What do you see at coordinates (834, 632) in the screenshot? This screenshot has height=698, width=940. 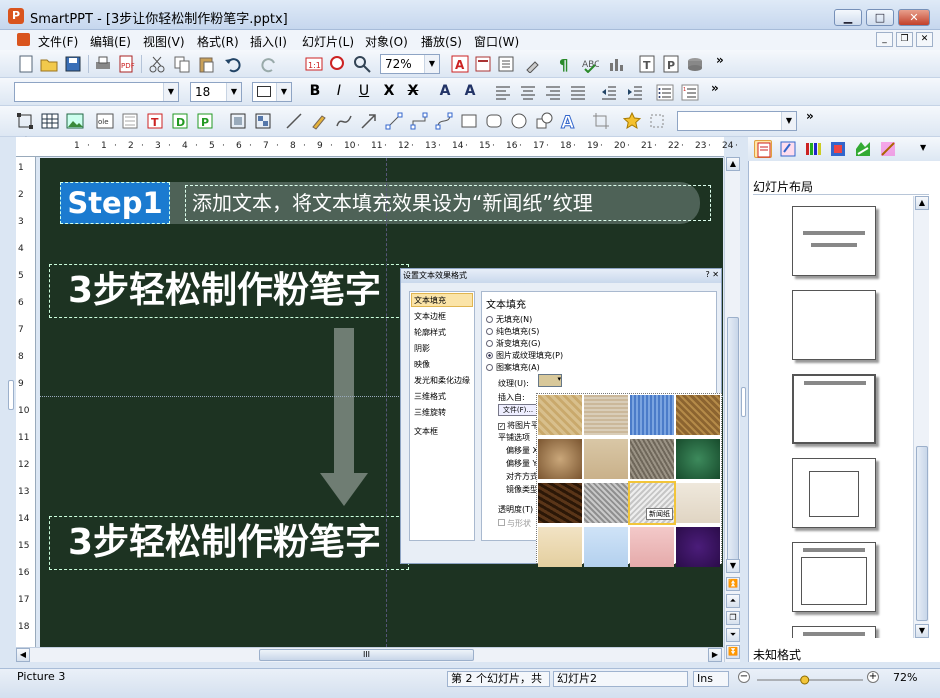 I see `layout-two-content` at bounding box center [834, 632].